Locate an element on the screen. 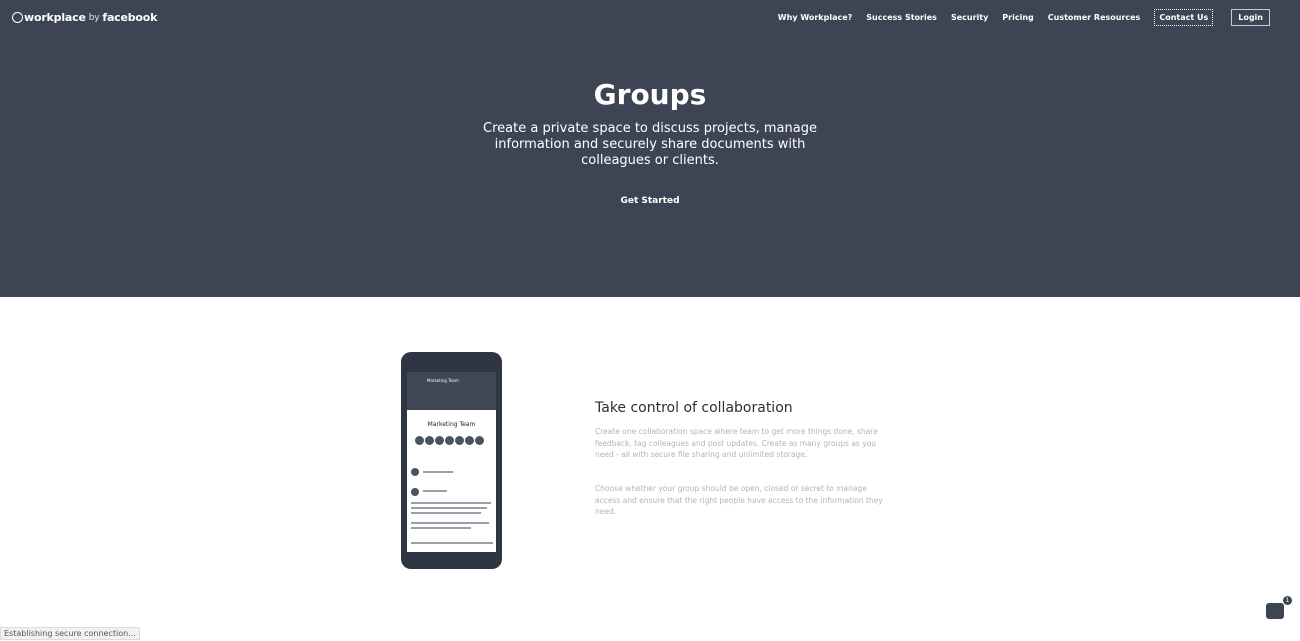 The width and height of the screenshot is (1300, 641). phone-group-name: Marketing Team is located at coordinates (451, 424).